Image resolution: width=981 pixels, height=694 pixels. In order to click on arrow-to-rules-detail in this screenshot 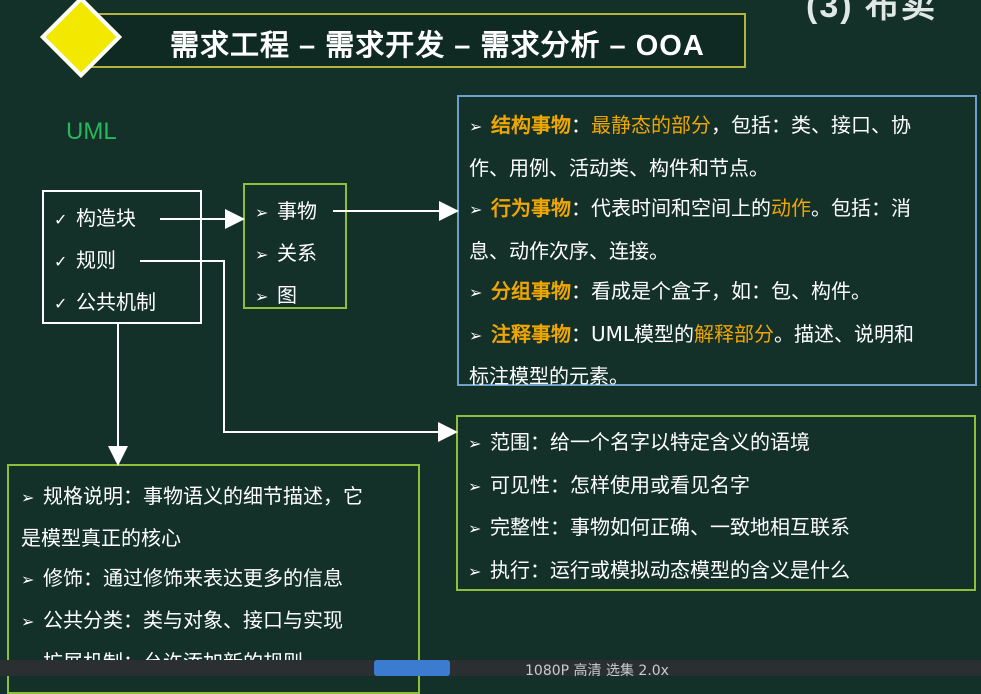, I will do `click(299, 351)`.